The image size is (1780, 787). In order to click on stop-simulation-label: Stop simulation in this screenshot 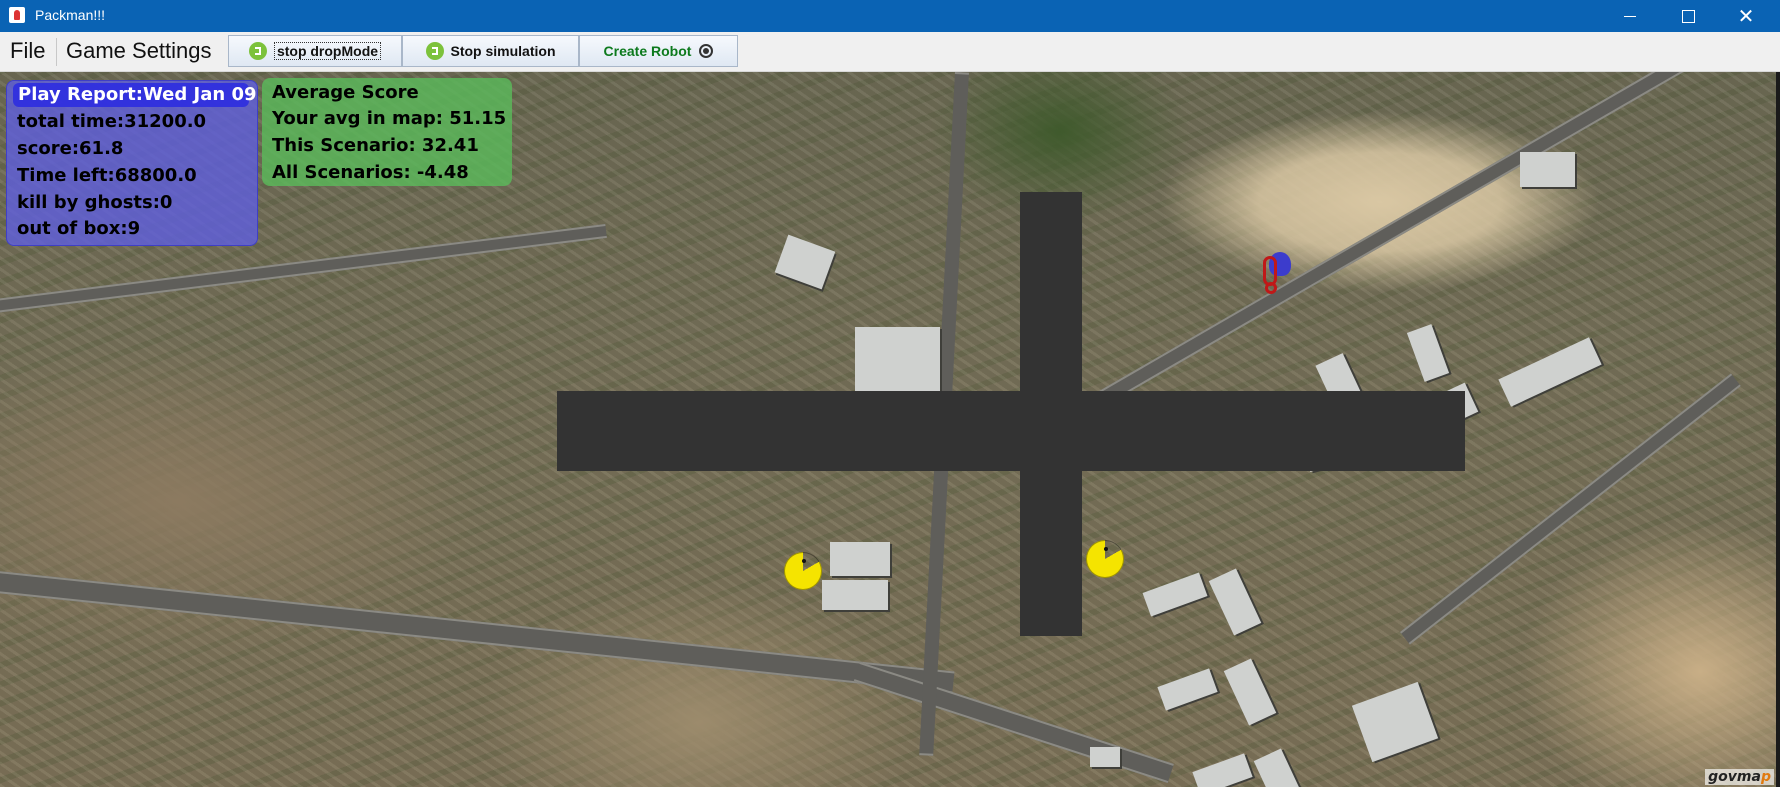, I will do `click(503, 51)`.